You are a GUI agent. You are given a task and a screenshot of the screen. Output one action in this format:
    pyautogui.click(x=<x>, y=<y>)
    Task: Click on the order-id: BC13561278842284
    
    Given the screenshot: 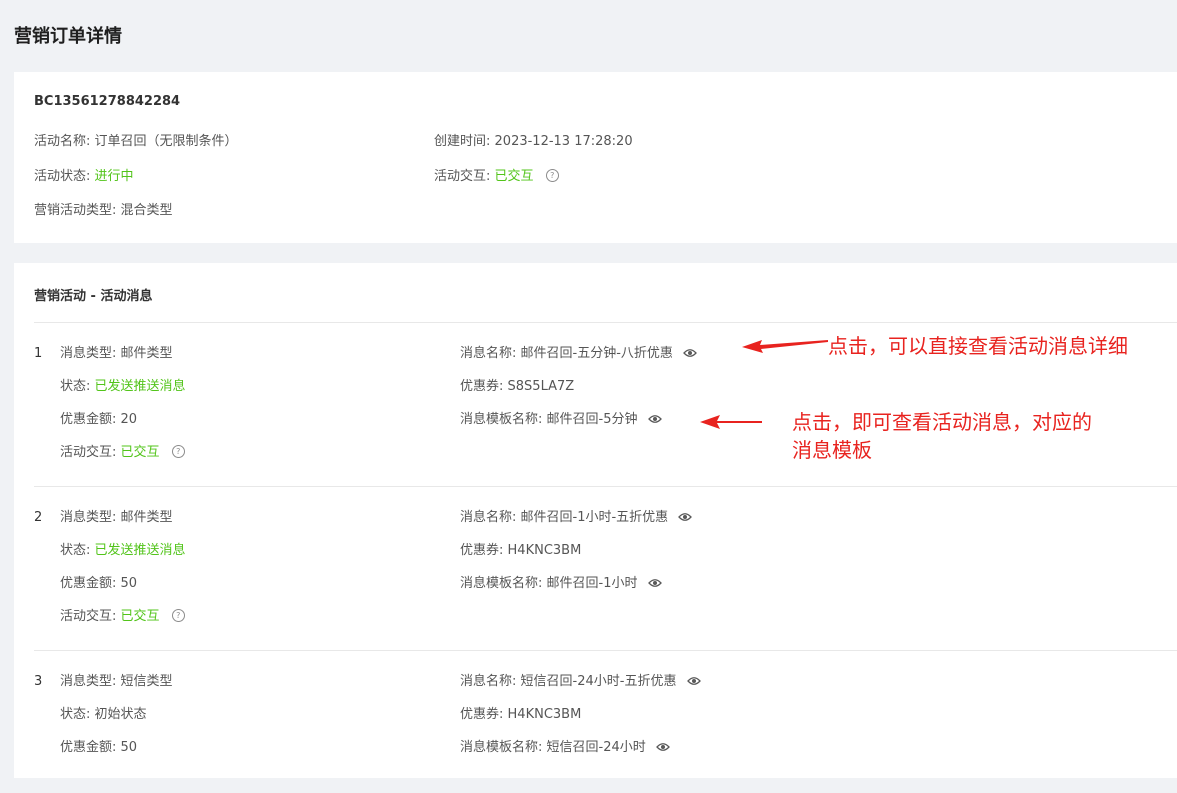 What is the action you would take?
    pyautogui.click(x=107, y=101)
    